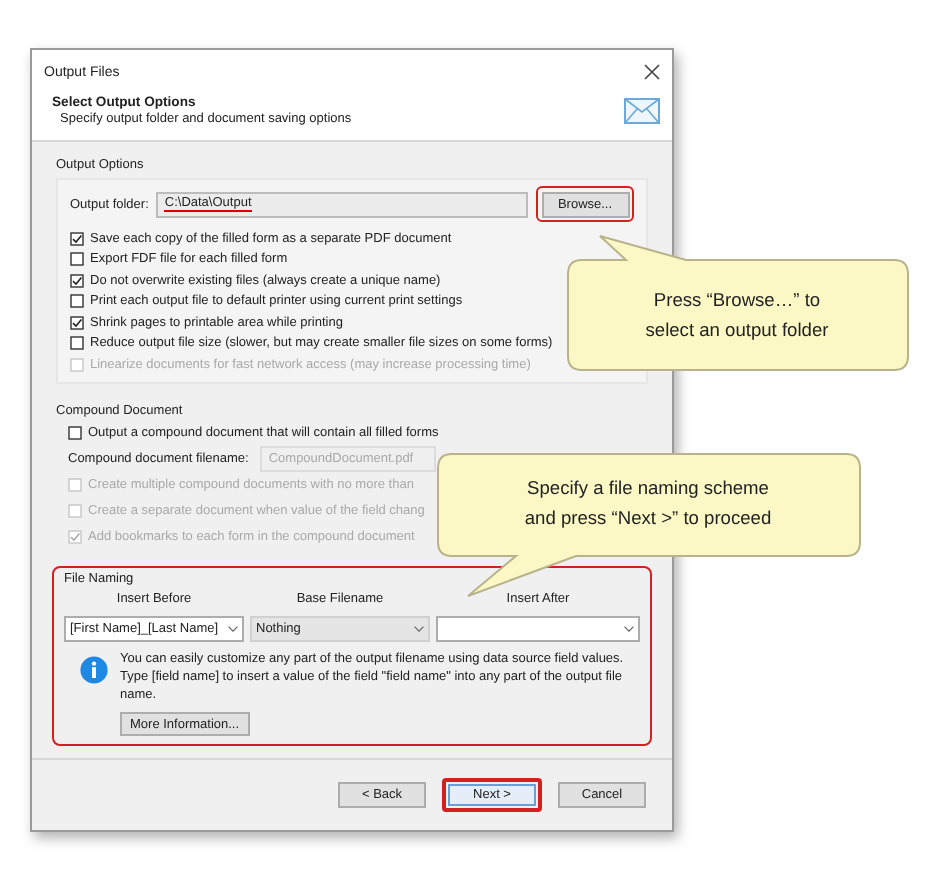 The height and width of the screenshot is (896, 948). I want to click on envelope-icon, so click(642, 111).